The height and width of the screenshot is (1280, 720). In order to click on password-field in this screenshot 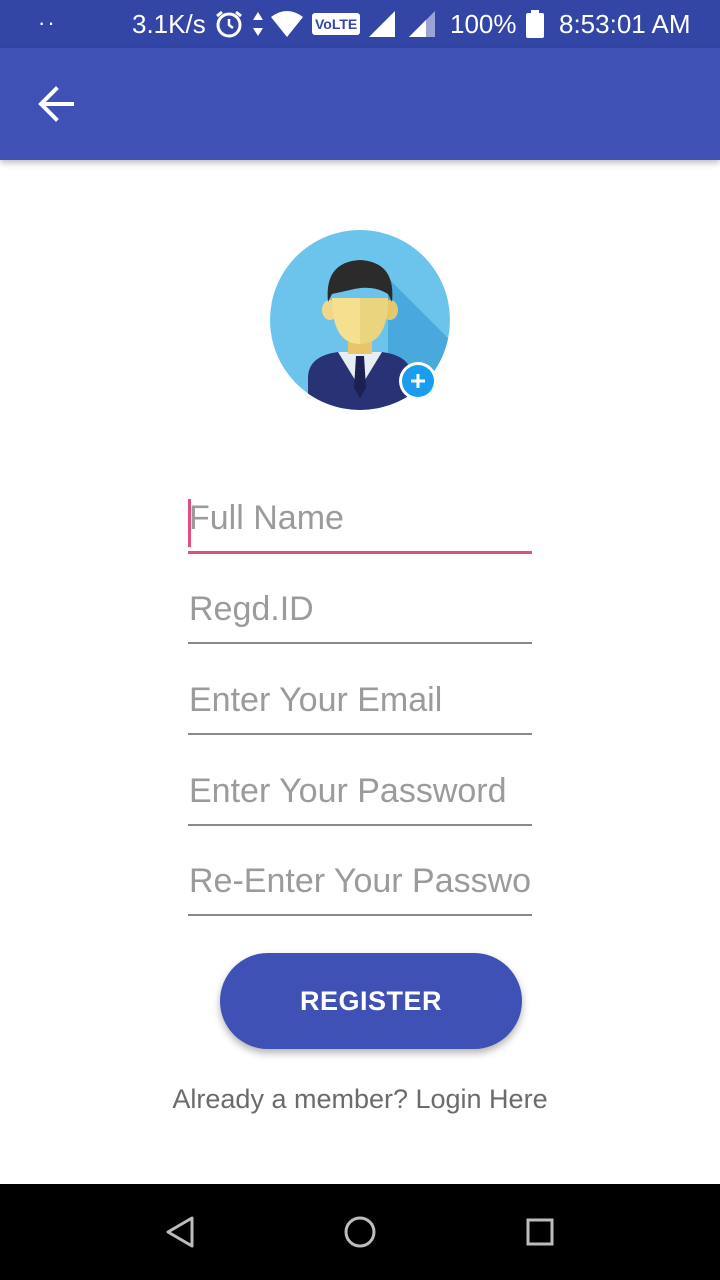, I will do `click(360, 796)`.